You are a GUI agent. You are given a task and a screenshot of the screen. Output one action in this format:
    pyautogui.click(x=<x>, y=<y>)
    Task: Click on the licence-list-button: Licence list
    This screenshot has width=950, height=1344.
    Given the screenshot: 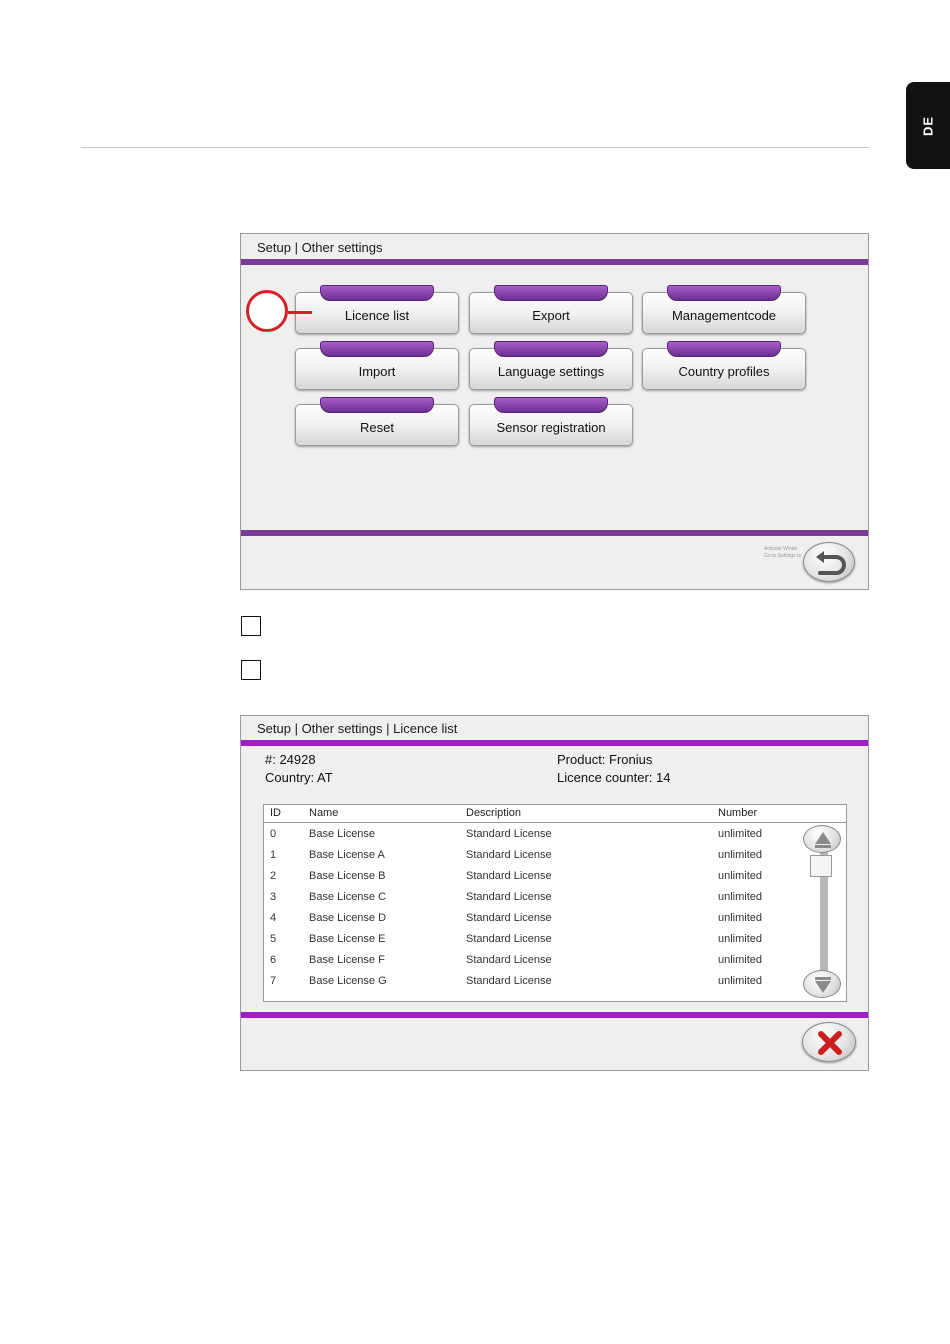 What is the action you would take?
    pyautogui.click(x=377, y=309)
    